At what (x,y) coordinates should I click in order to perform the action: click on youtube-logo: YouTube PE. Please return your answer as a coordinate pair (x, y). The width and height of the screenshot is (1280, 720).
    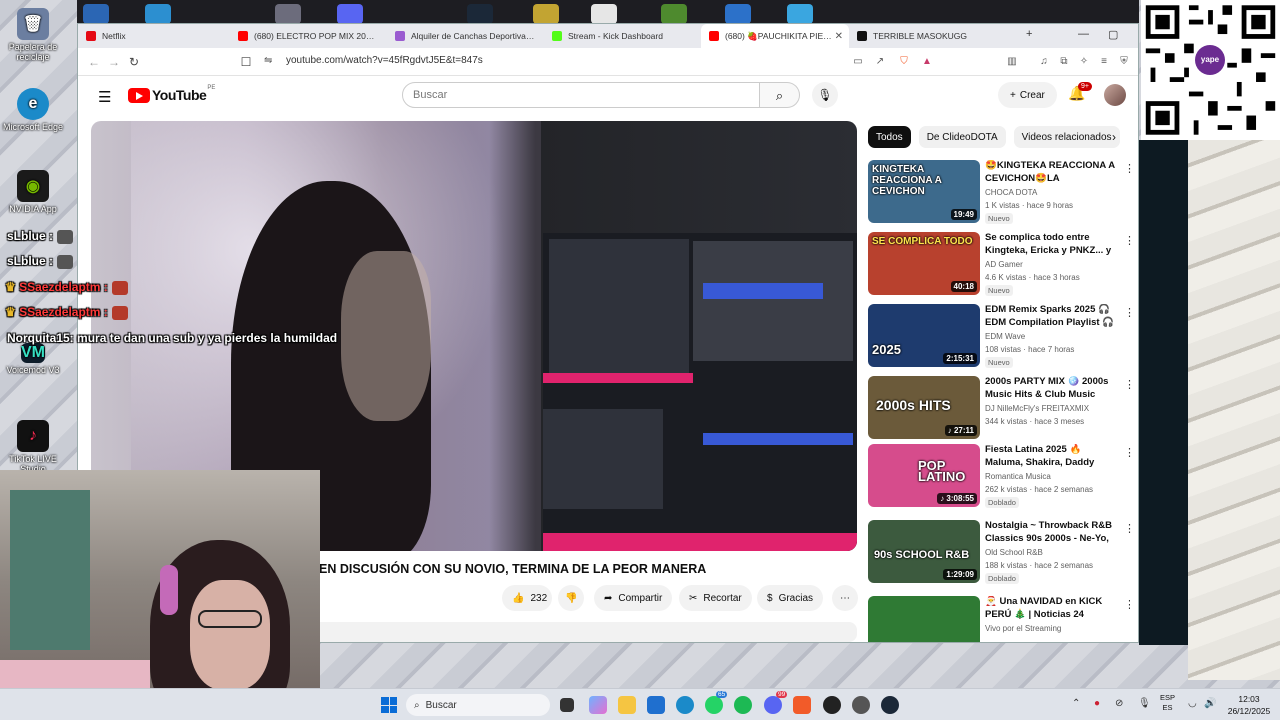
    Looking at the image, I should click on (171, 94).